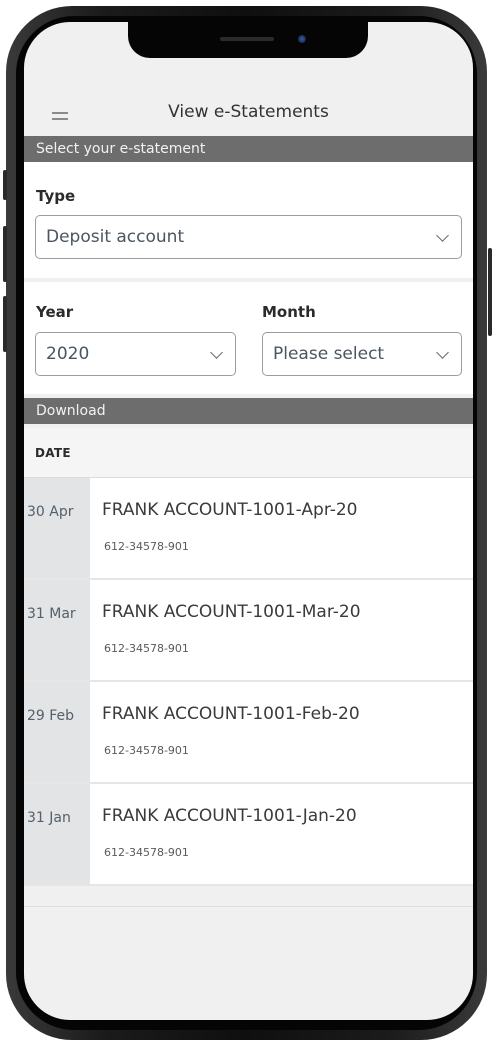 The image size is (495, 1047). I want to click on volume-up-button, so click(5, 254).